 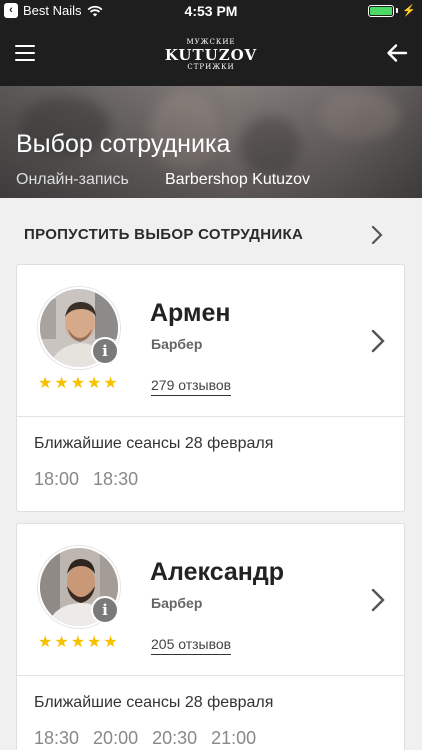 What do you see at coordinates (115, 738) in the screenshot?
I see `time-slot: 20:00` at bounding box center [115, 738].